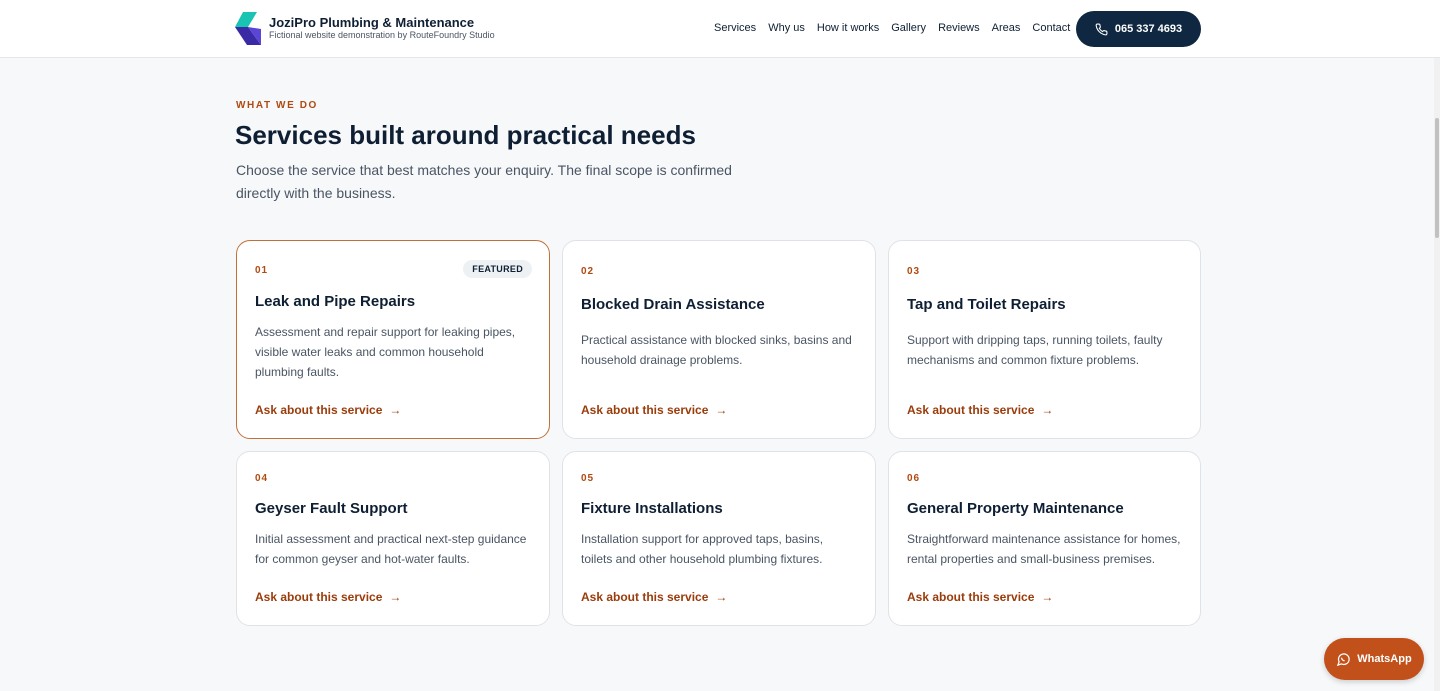 The width and height of the screenshot is (1440, 691). What do you see at coordinates (1015, 508) in the screenshot?
I see `card-title: General Property Maintenance` at bounding box center [1015, 508].